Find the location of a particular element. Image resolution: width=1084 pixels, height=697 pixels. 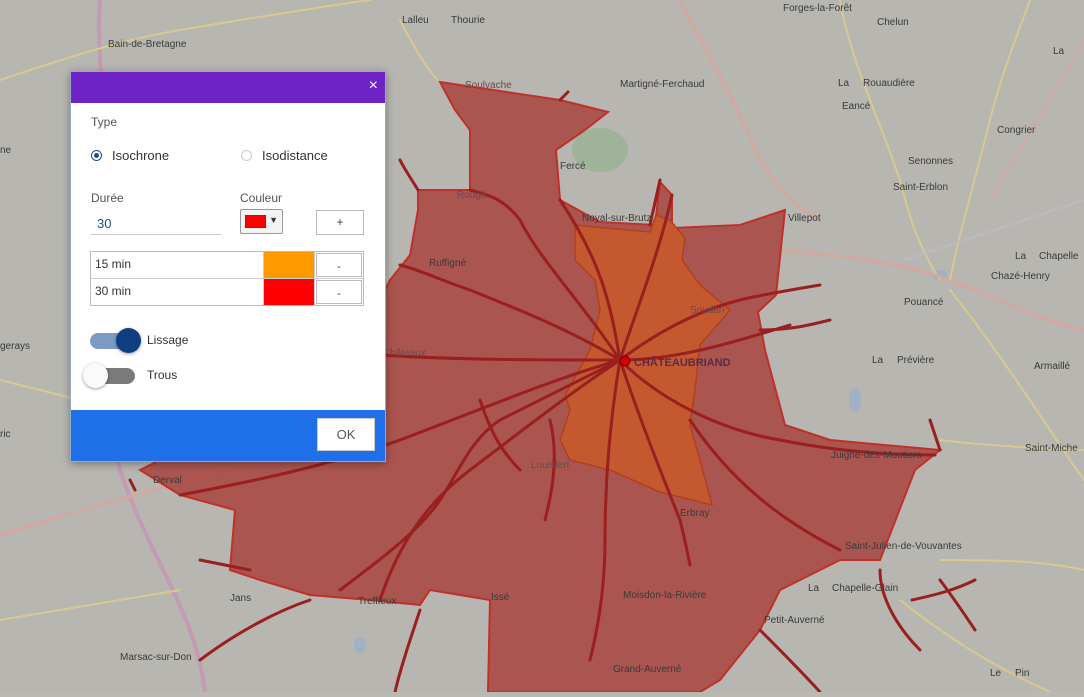

map-label: Thourie is located at coordinates (468, 20).